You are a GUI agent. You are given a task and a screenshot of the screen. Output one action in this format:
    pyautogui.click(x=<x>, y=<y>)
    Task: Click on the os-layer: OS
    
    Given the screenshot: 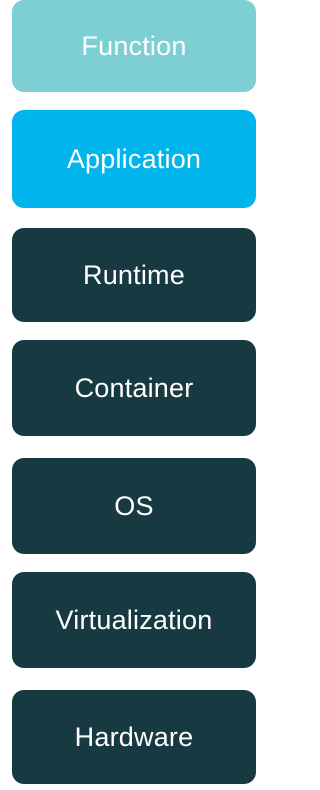 What is the action you would take?
    pyautogui.click(x=134, y=506)
    